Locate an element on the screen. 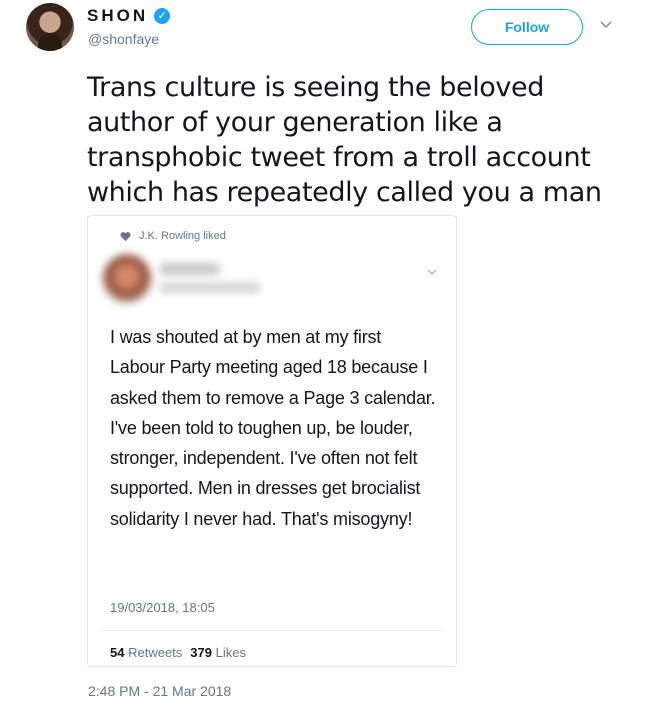 This screenshot has height=712, width=650. likes-label: Likes is located at coordinates (230, 652).